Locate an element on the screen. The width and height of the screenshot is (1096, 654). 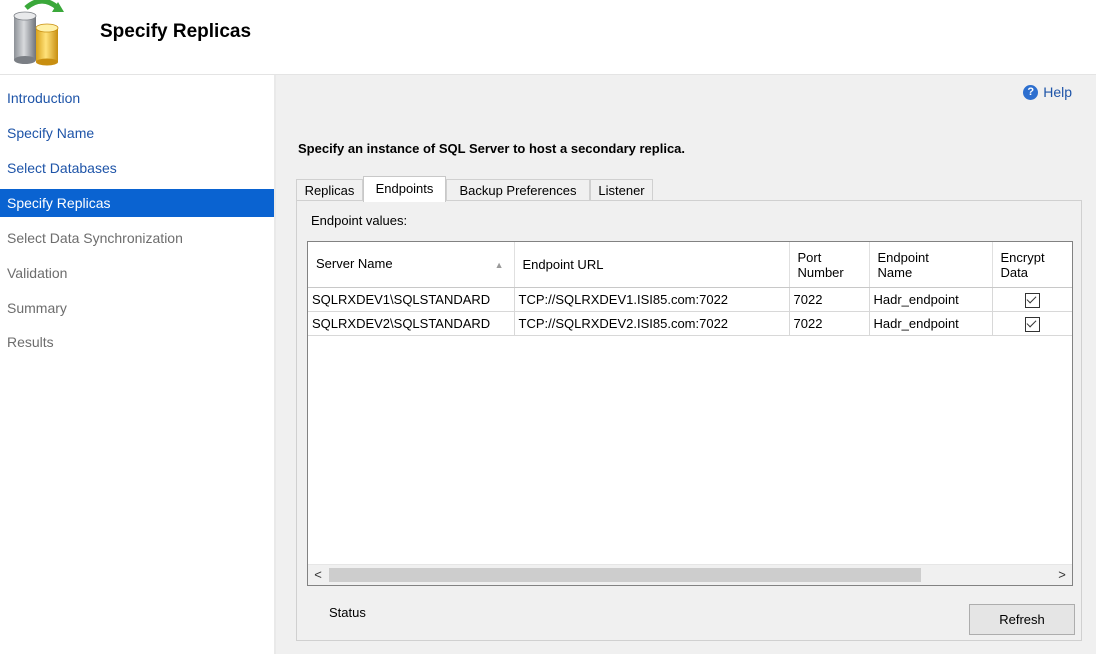
horizontal-scrollbar: < > is located at coordinates (690, 574).